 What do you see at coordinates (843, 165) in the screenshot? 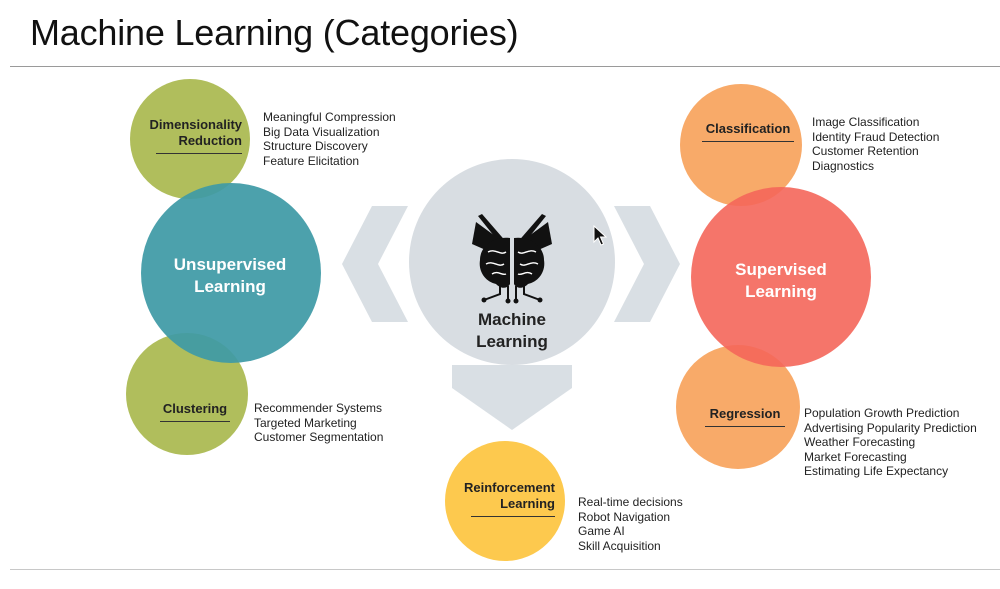
I see `list-item: Diagnostics` at bounding box center [843, 165].